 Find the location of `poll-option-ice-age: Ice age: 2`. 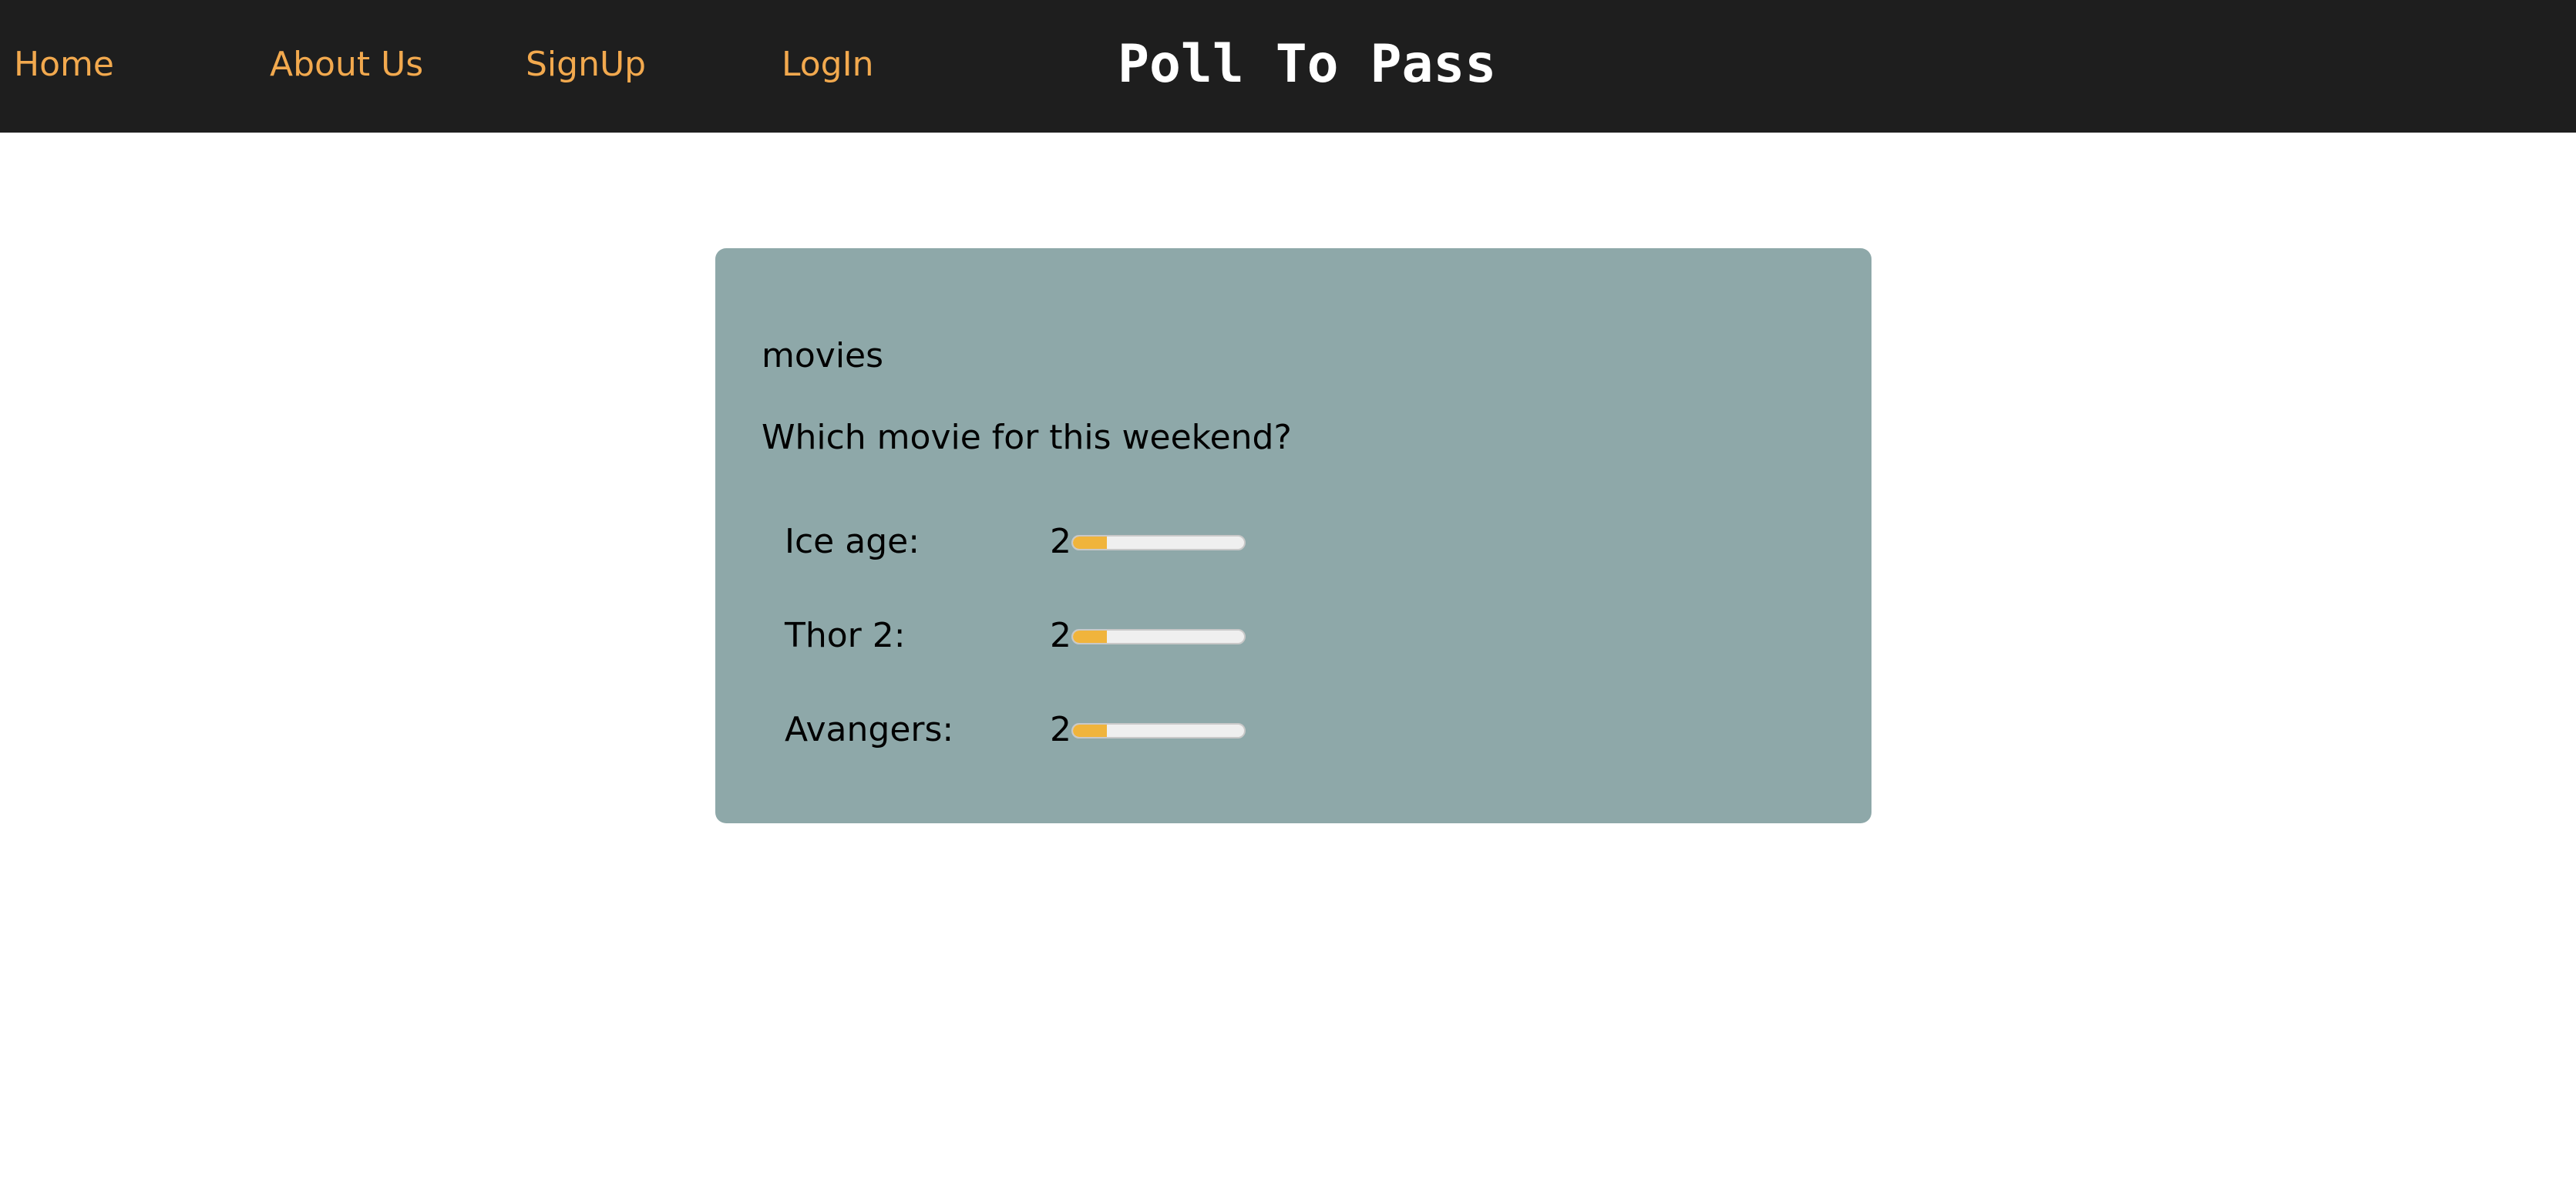

poll-option-ice-age: Ice age: 2 is located at coordinates (1093, 542).